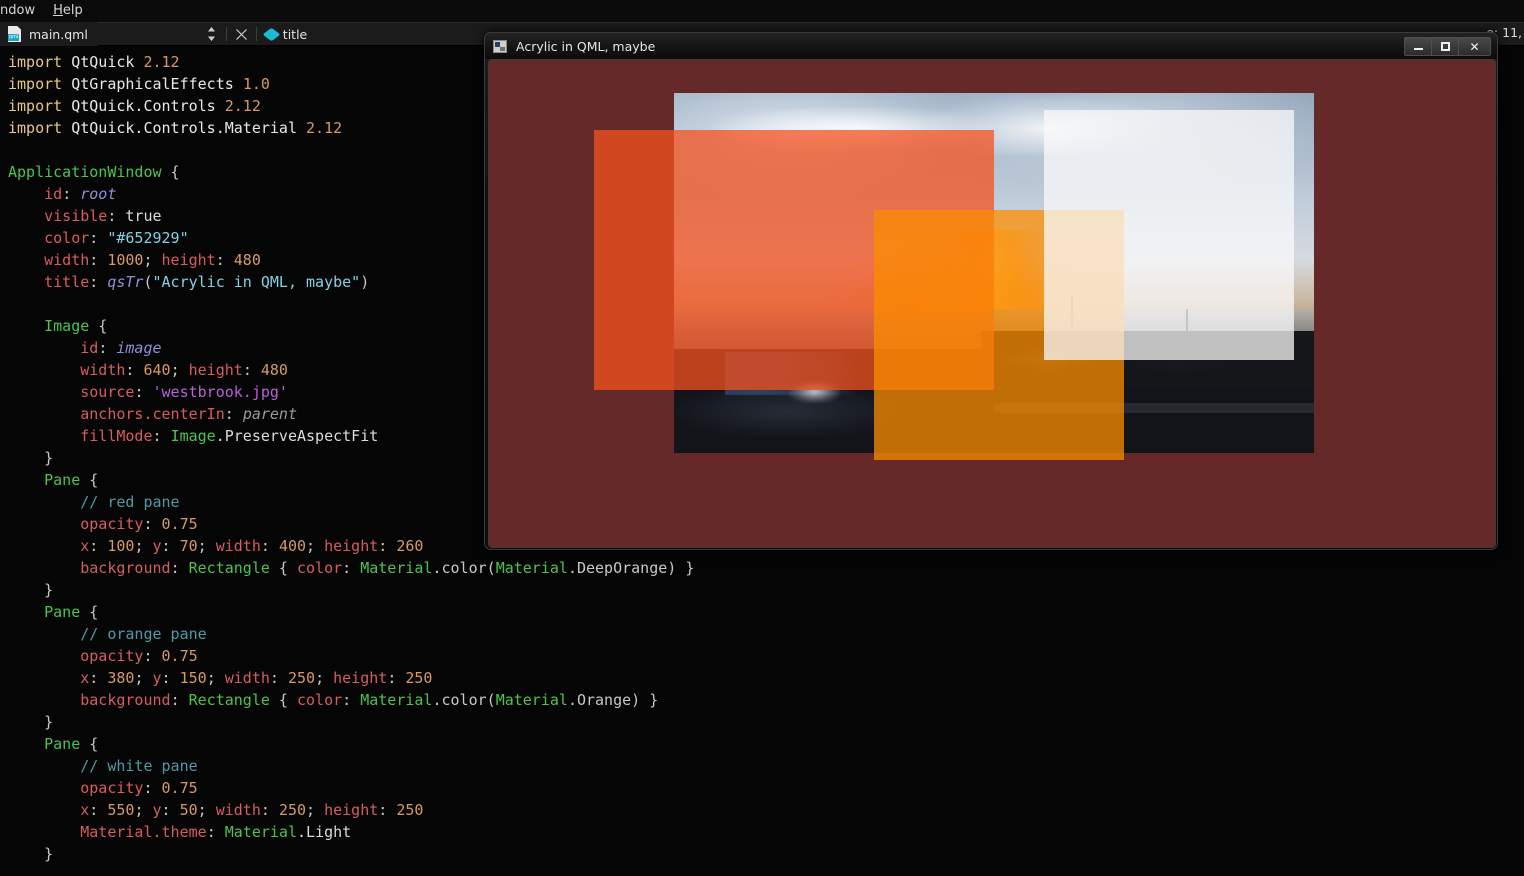 This screenshot has height=876, width=1524. What do you see at coordinates (1169, 235) in the screenshot?
I see `pane-white` at bounding box center [1169, 235].